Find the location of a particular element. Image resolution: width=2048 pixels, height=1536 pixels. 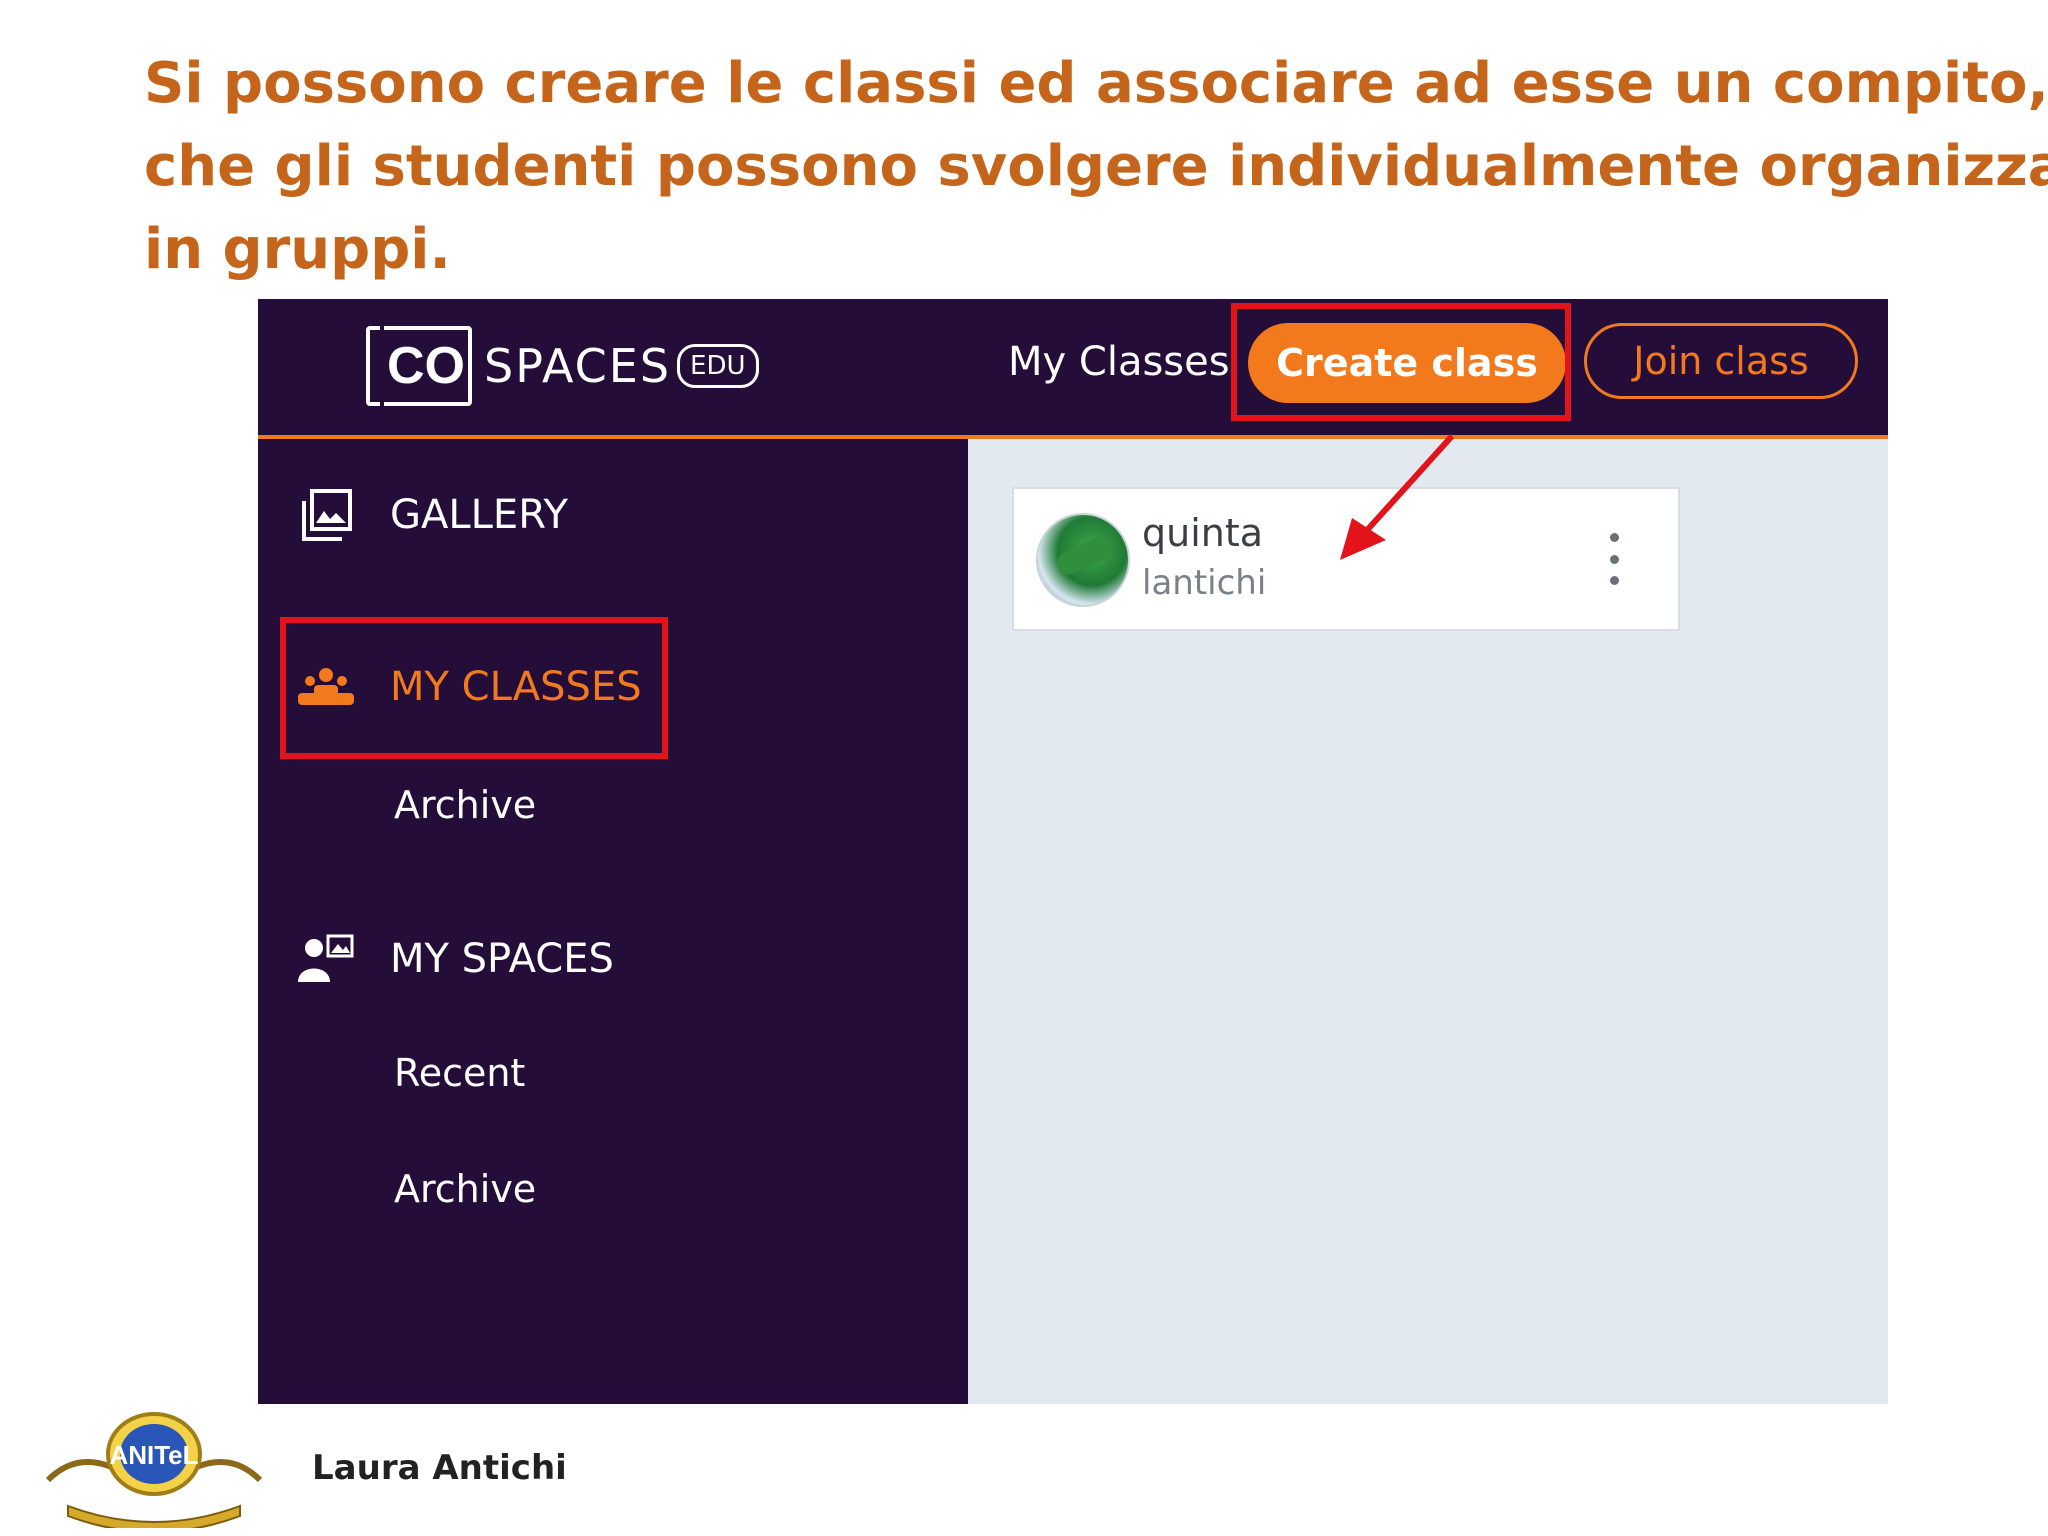

anitel-logo: ANITeL is located at coordinates (154, 1470).